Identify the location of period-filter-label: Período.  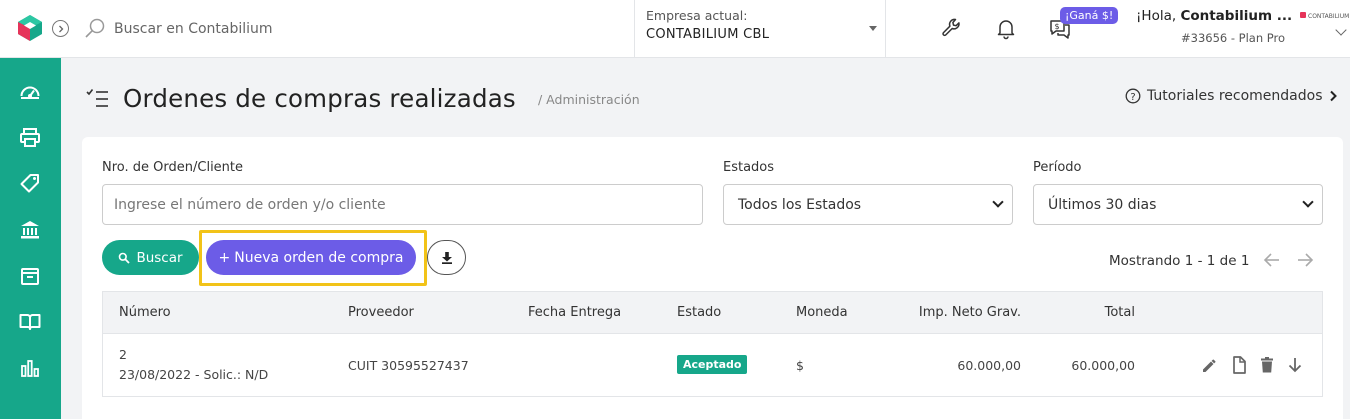
(1057, 167).